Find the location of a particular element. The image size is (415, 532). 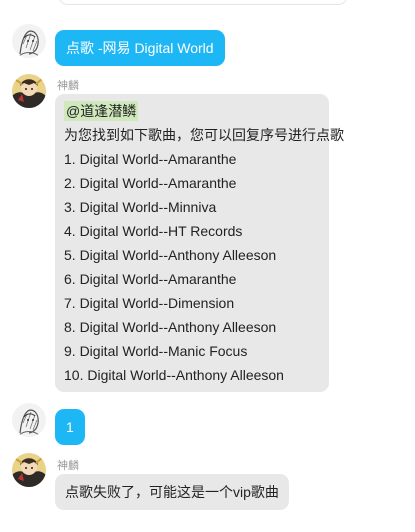

mention-tag: @道逢潜鳞 is located at coordinates (101, 111).